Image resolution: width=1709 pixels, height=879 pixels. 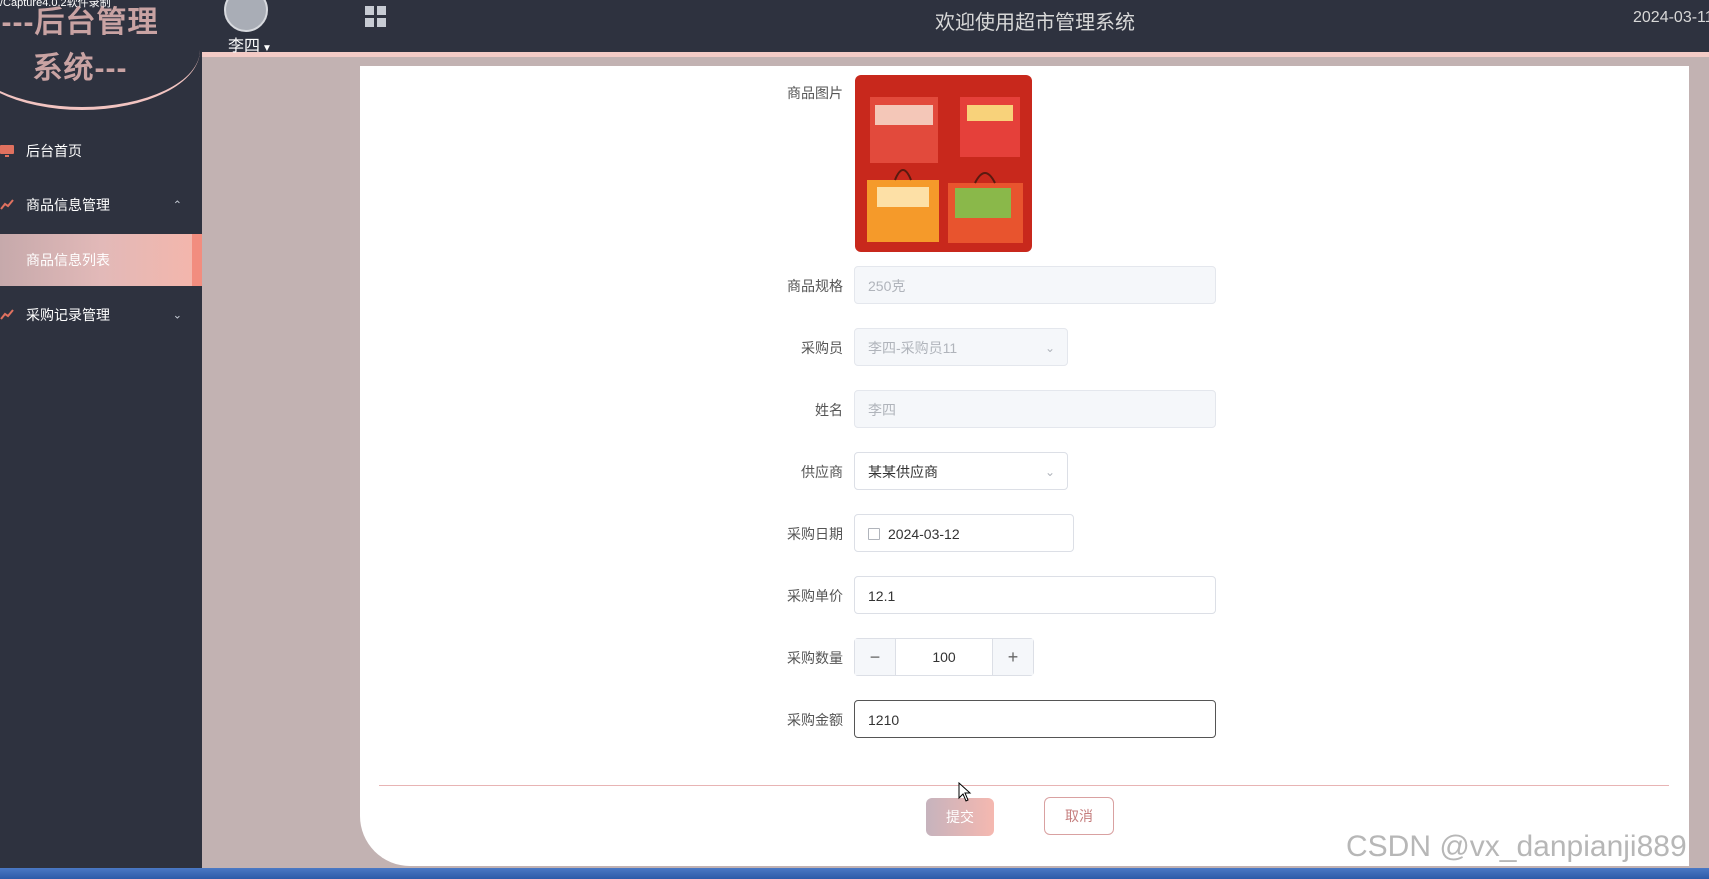 I want to click on form-row-buyer: 采购员 李四-采购员11 ⌄, so click(x=1024, y=348).